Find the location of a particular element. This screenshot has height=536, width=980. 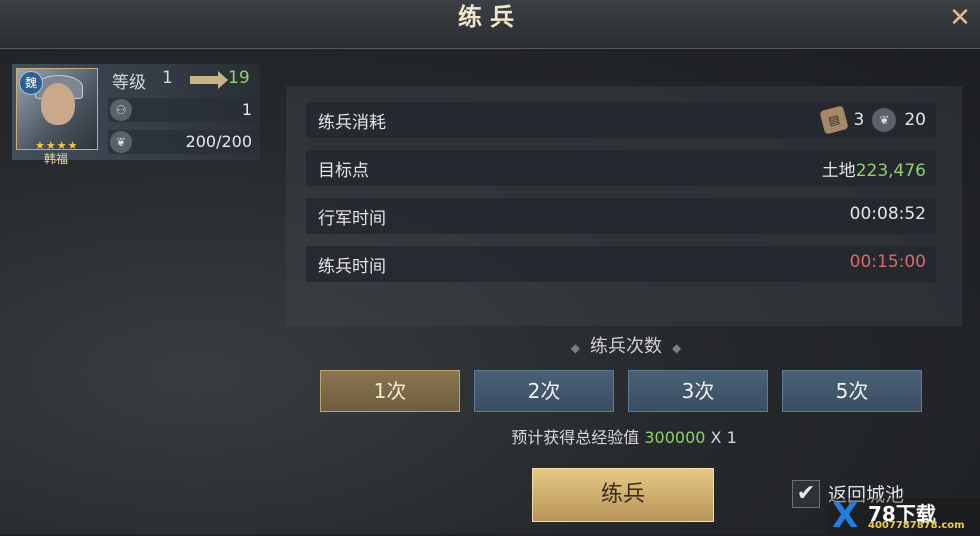

stamina-value: 200/200 is located at coordinates (218, 141).